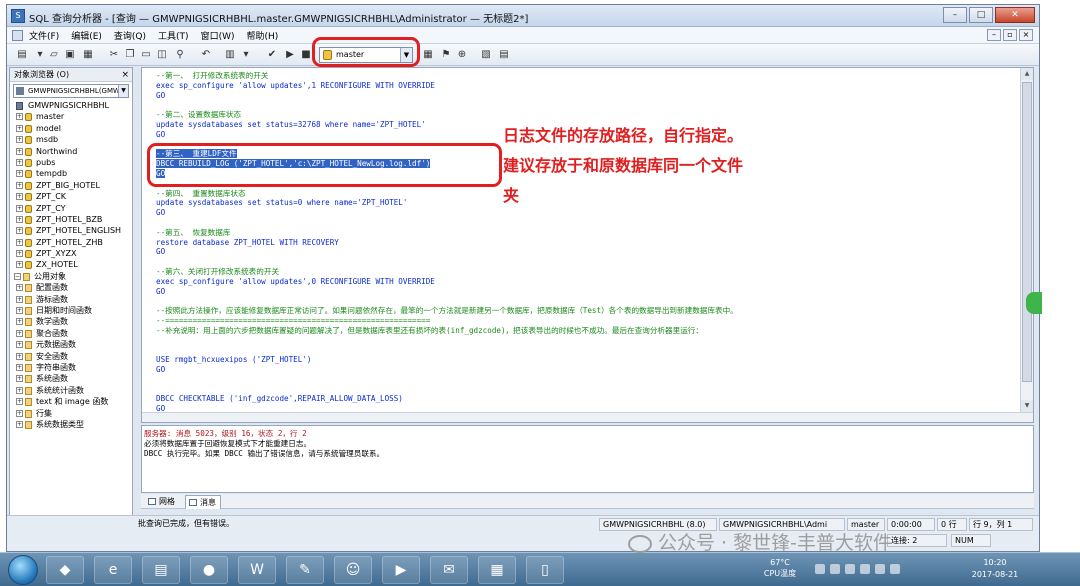 Image resolution: width=1080 pixels, height=586 pixels. What do you see at coordinates (353, 570) in the screenshot?
I see `qq-icon: ☺` at bounding box center [353, 570].